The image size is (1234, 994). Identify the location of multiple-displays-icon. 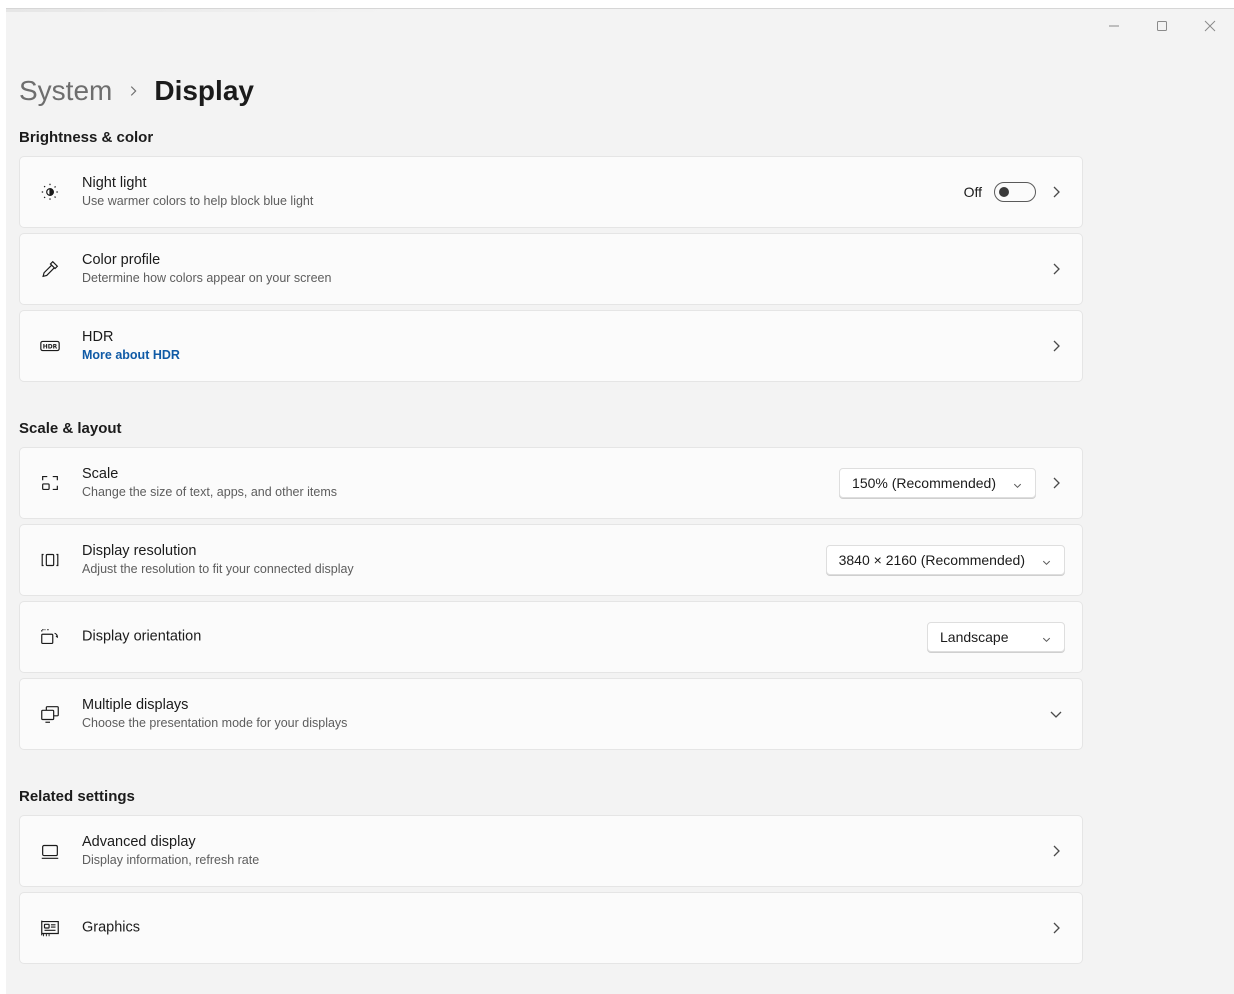
(50, 714).